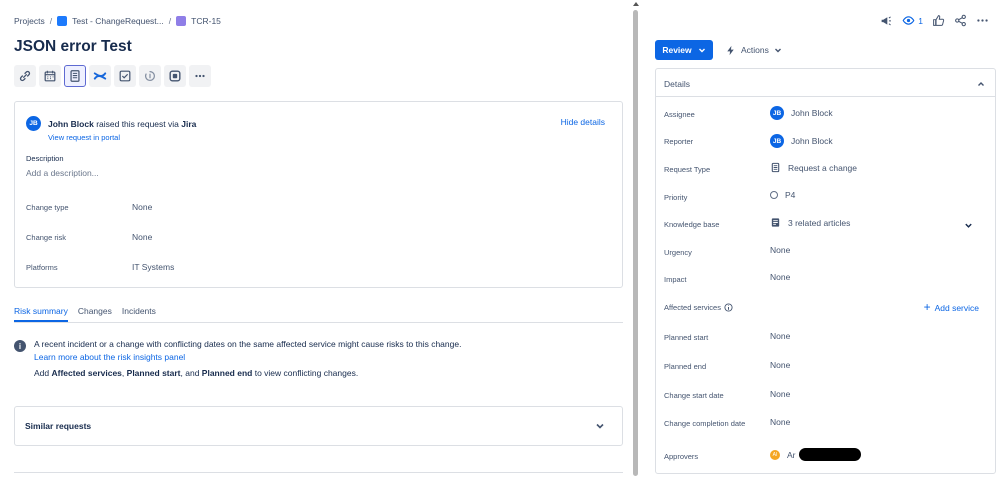 The height and width of the screenshot is (479, 999). Describe the element at coordinates (153, 267) in the screenshot. I see `platforms-value: IT Systems` at that location.